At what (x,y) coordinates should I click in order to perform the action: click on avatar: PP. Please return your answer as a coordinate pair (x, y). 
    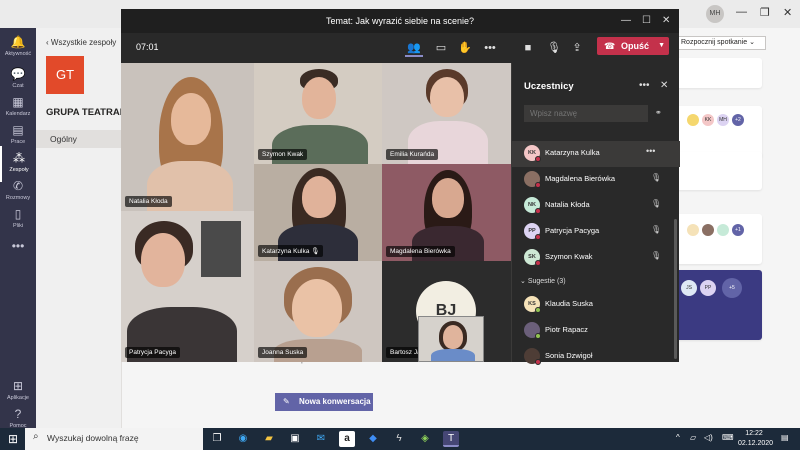
    Looking at the image, I should click on (532, 231).